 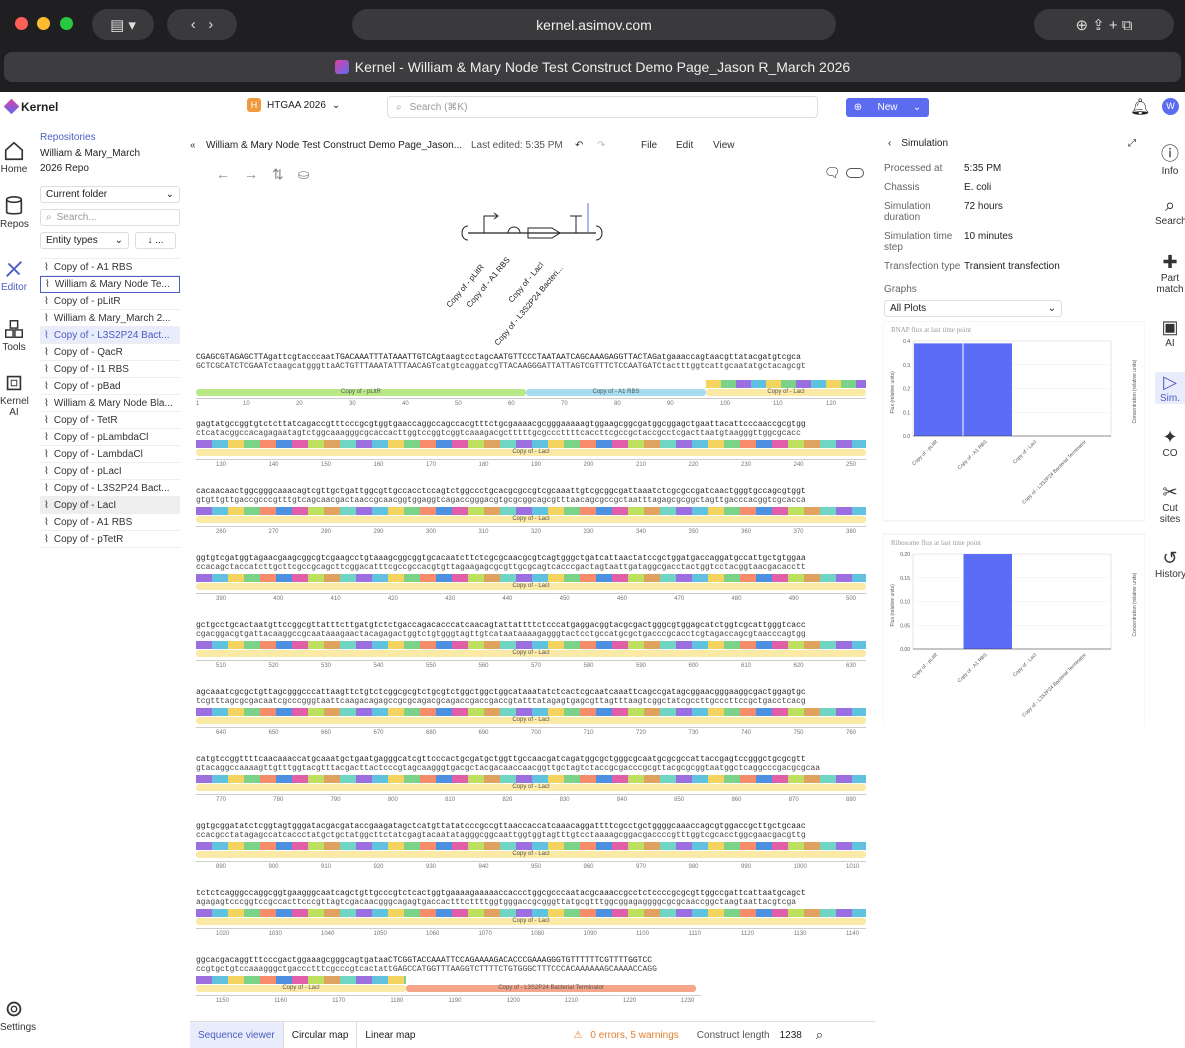 What do you see at coordinates (551, 988) in the screenshot?
I see `feature-annotation: Copy of - L3S2P24 Bacterial Terminator` at bounding box center [551, 988].